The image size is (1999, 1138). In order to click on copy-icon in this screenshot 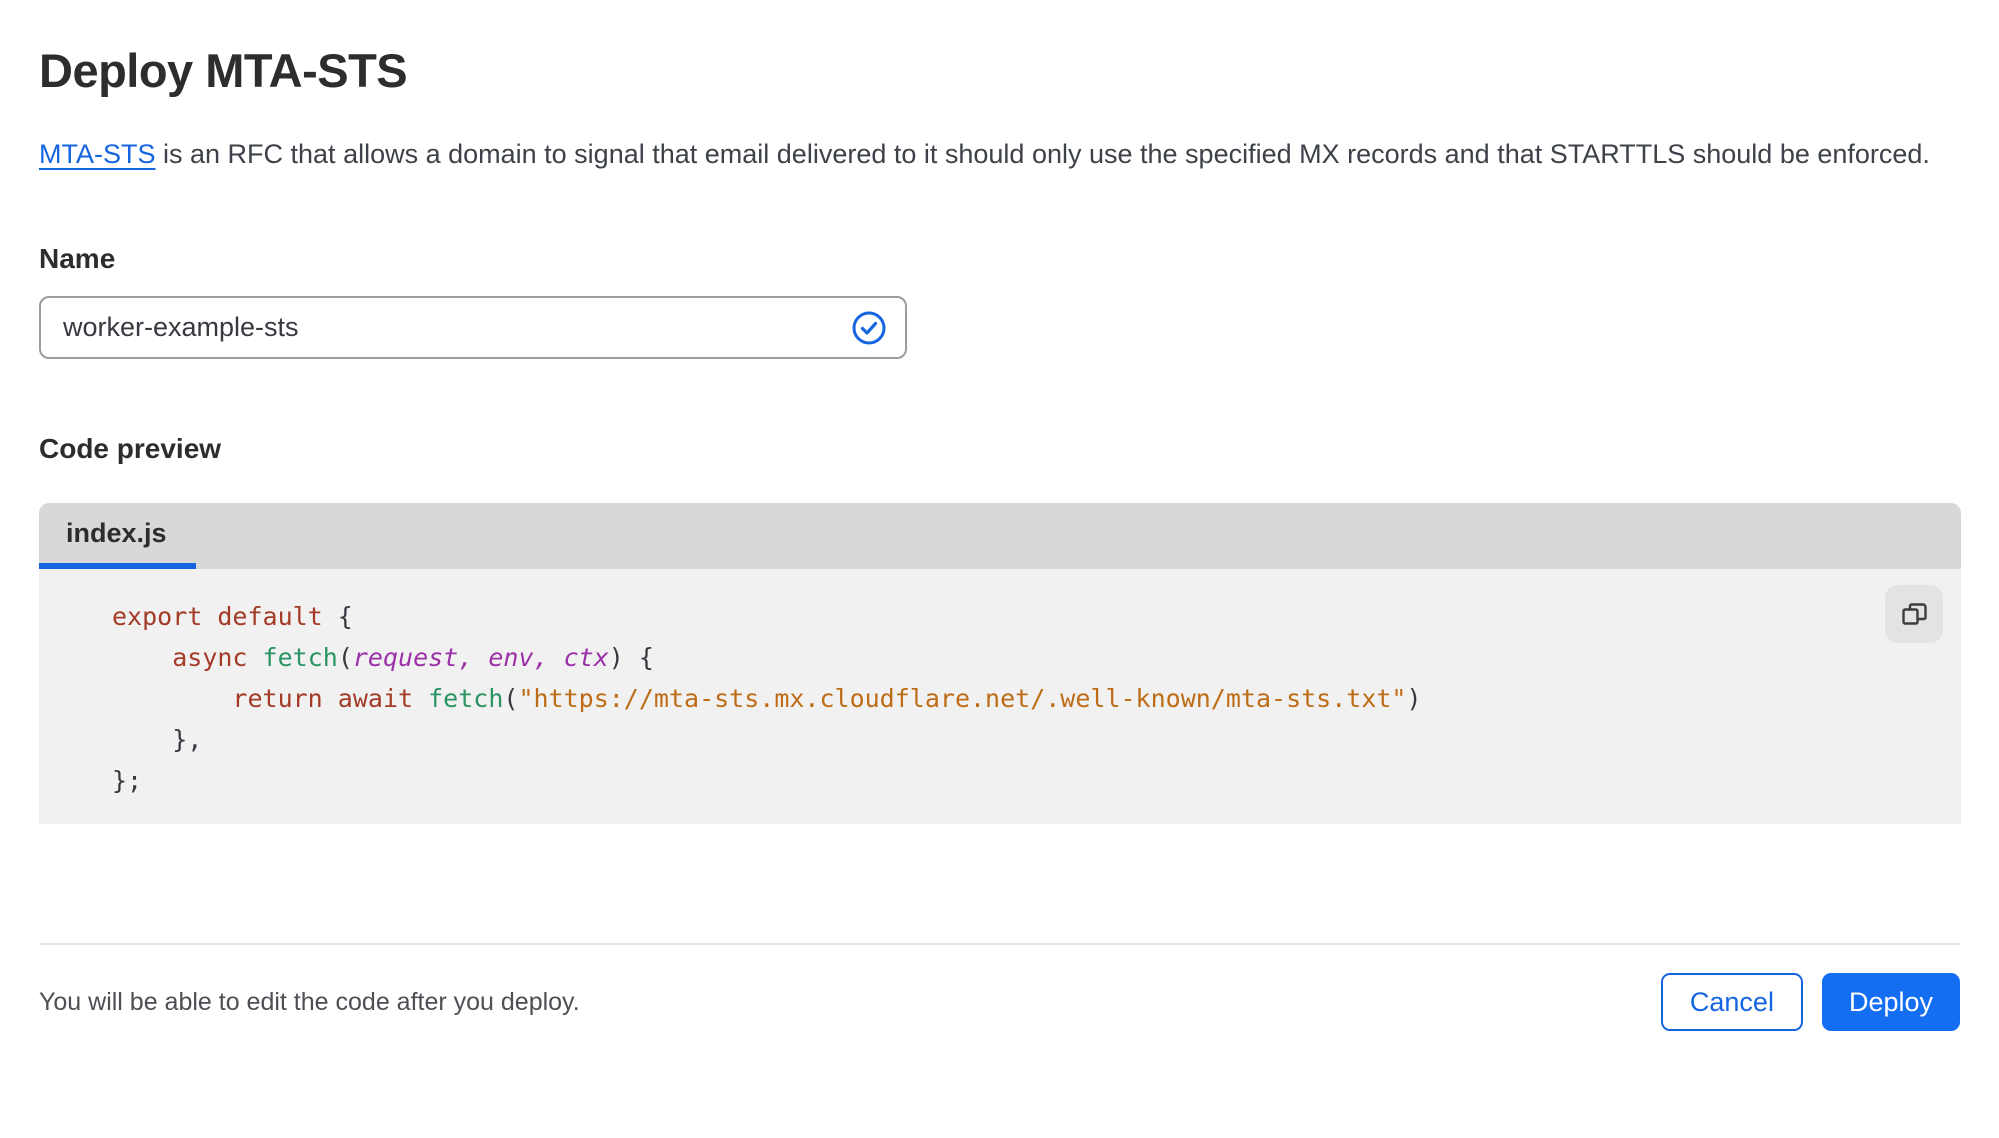, I will do `click(1914, 614)`.